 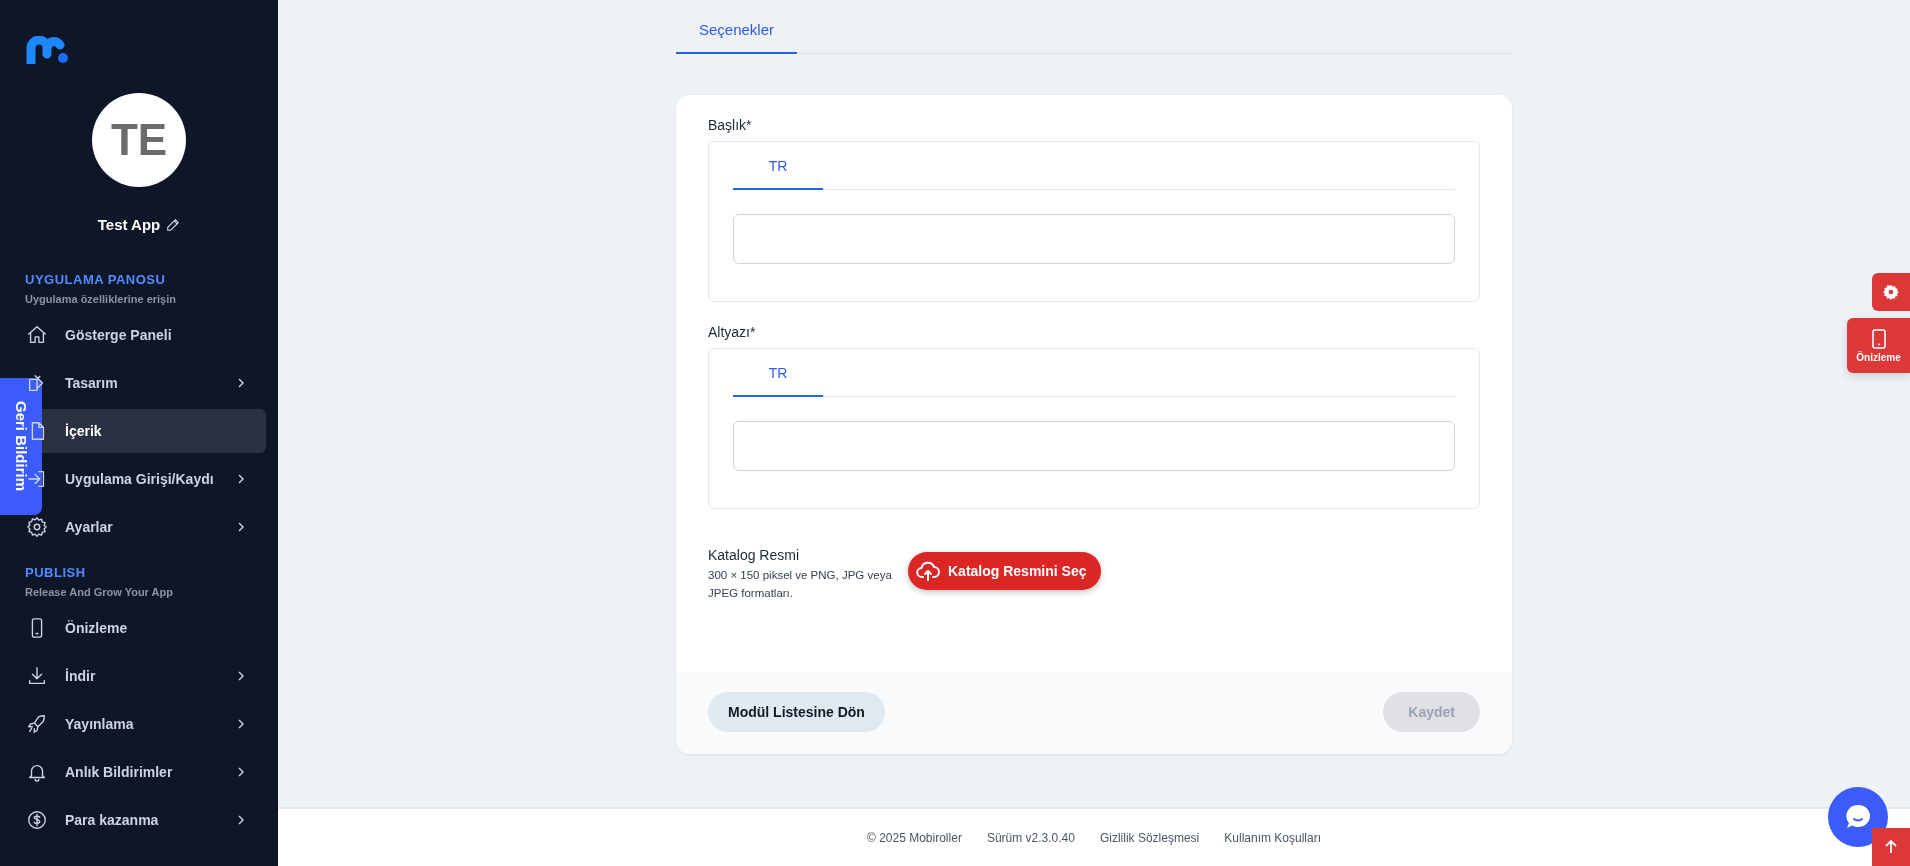 What do you see at coordinates (154, 335) in the screenshot?
I see `sidebar-item: Gösterge Paneli` at bounding box center [154, 335].